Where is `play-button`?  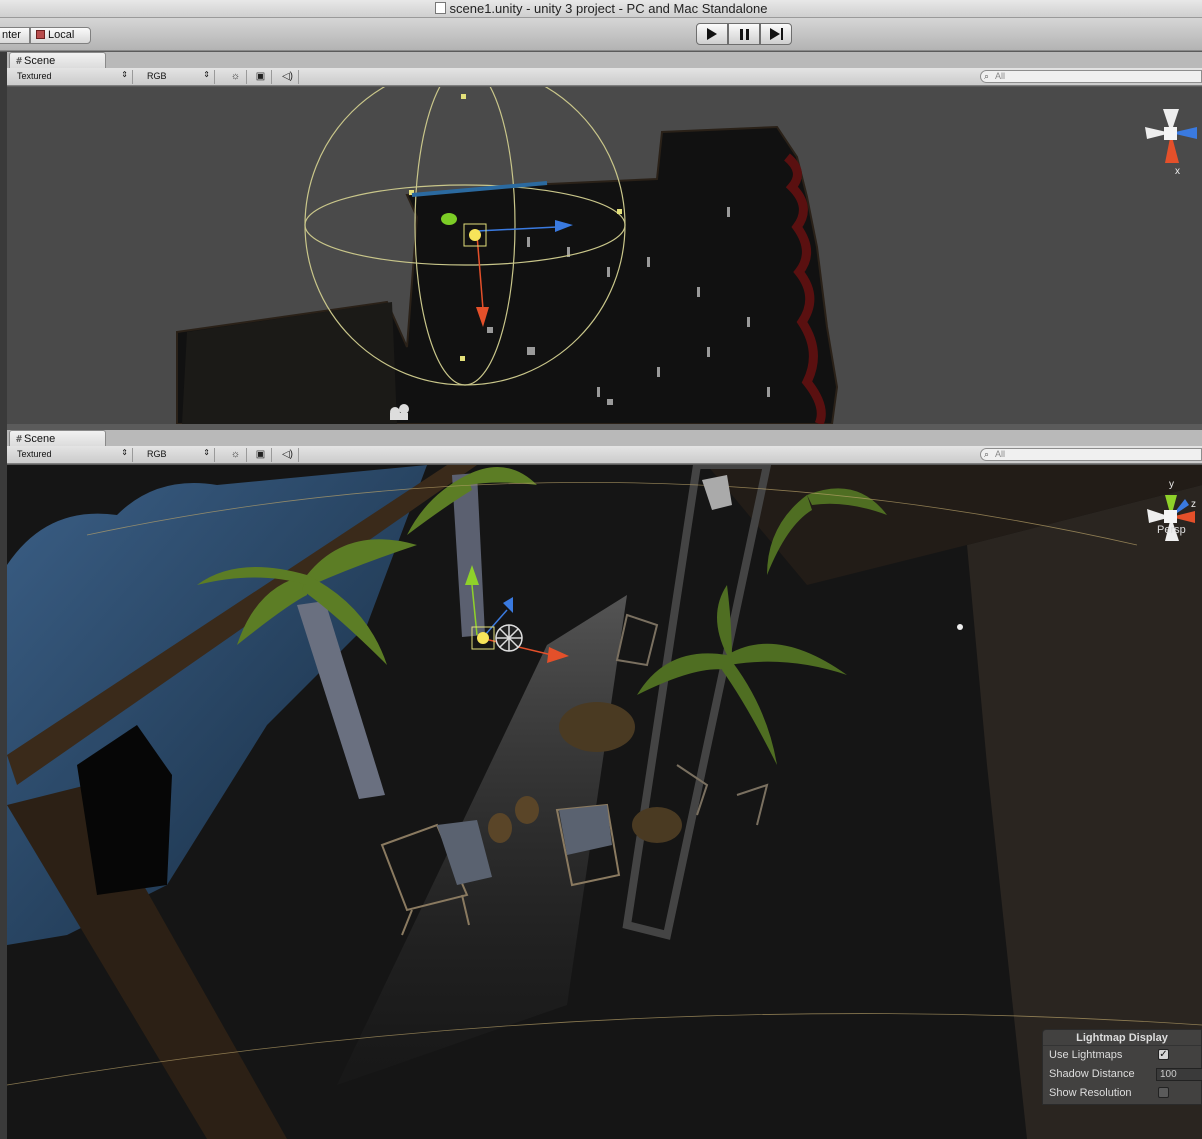 play-button is located at coordinates (712, 34).